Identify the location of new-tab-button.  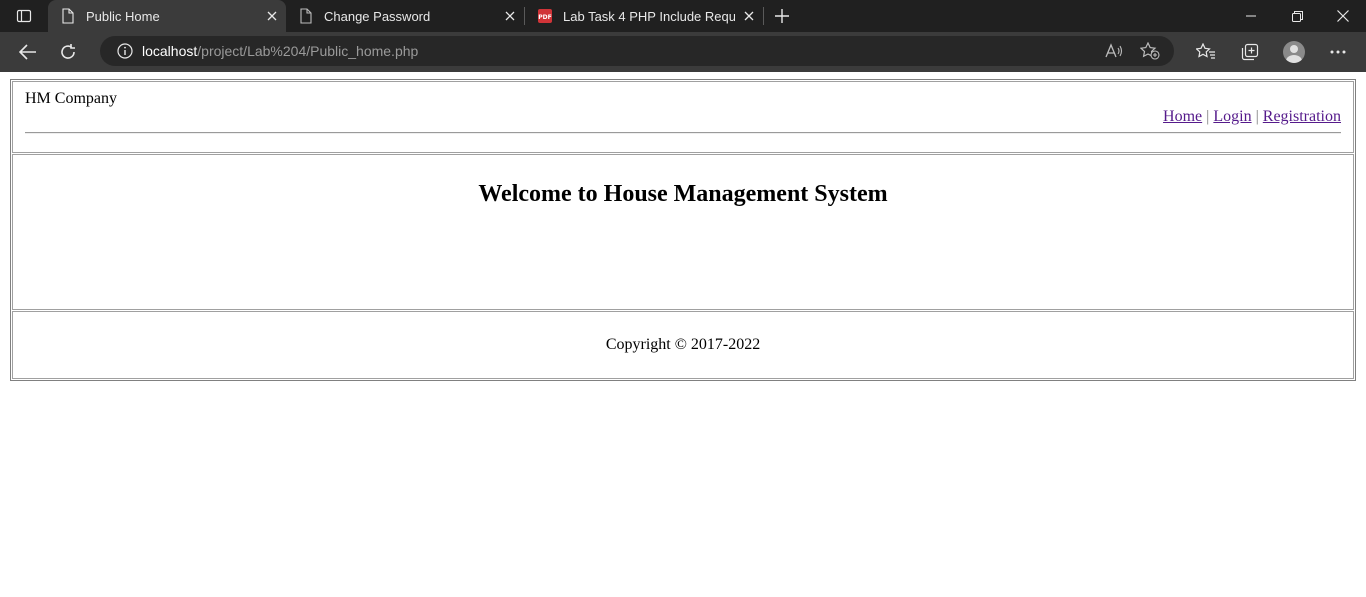
(782, 16).